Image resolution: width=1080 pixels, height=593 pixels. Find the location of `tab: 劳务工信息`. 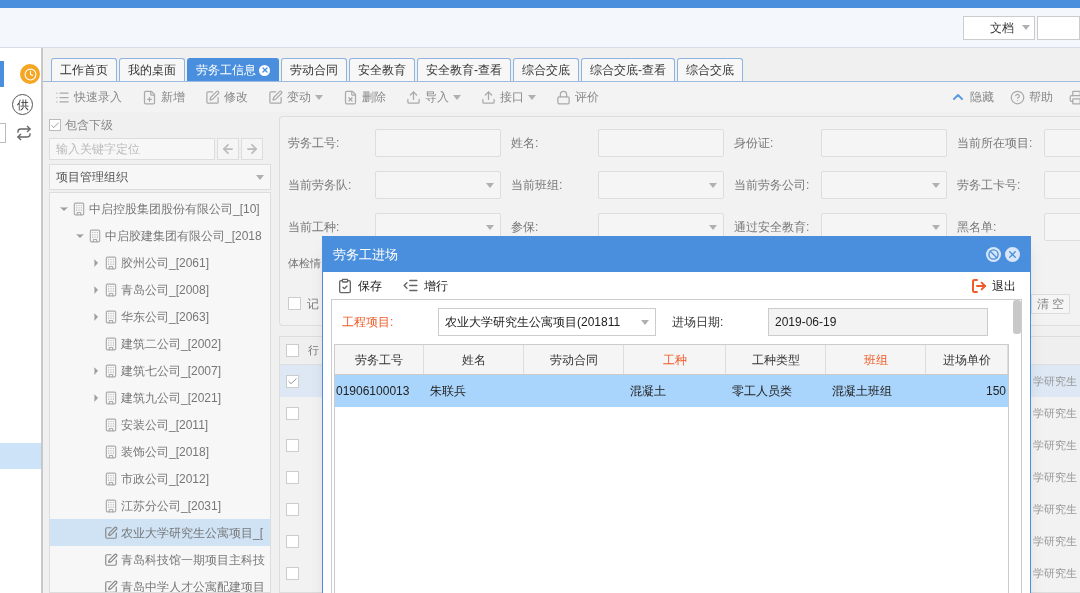

tab: 劳务工信息 is located at coordinates (233, 69).